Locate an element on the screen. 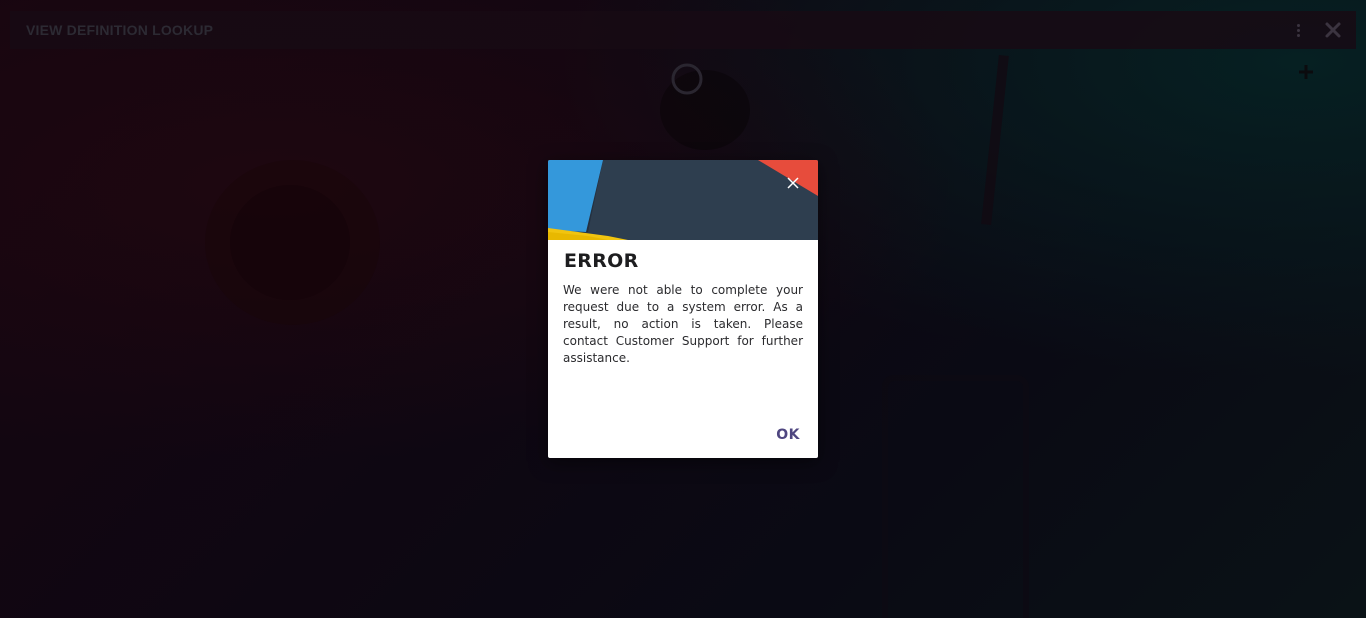 The height and width of the screenshot is (618, 1366). window-title: VIEW DEFINITION LOOKUP is located at coordinates (120, 30).